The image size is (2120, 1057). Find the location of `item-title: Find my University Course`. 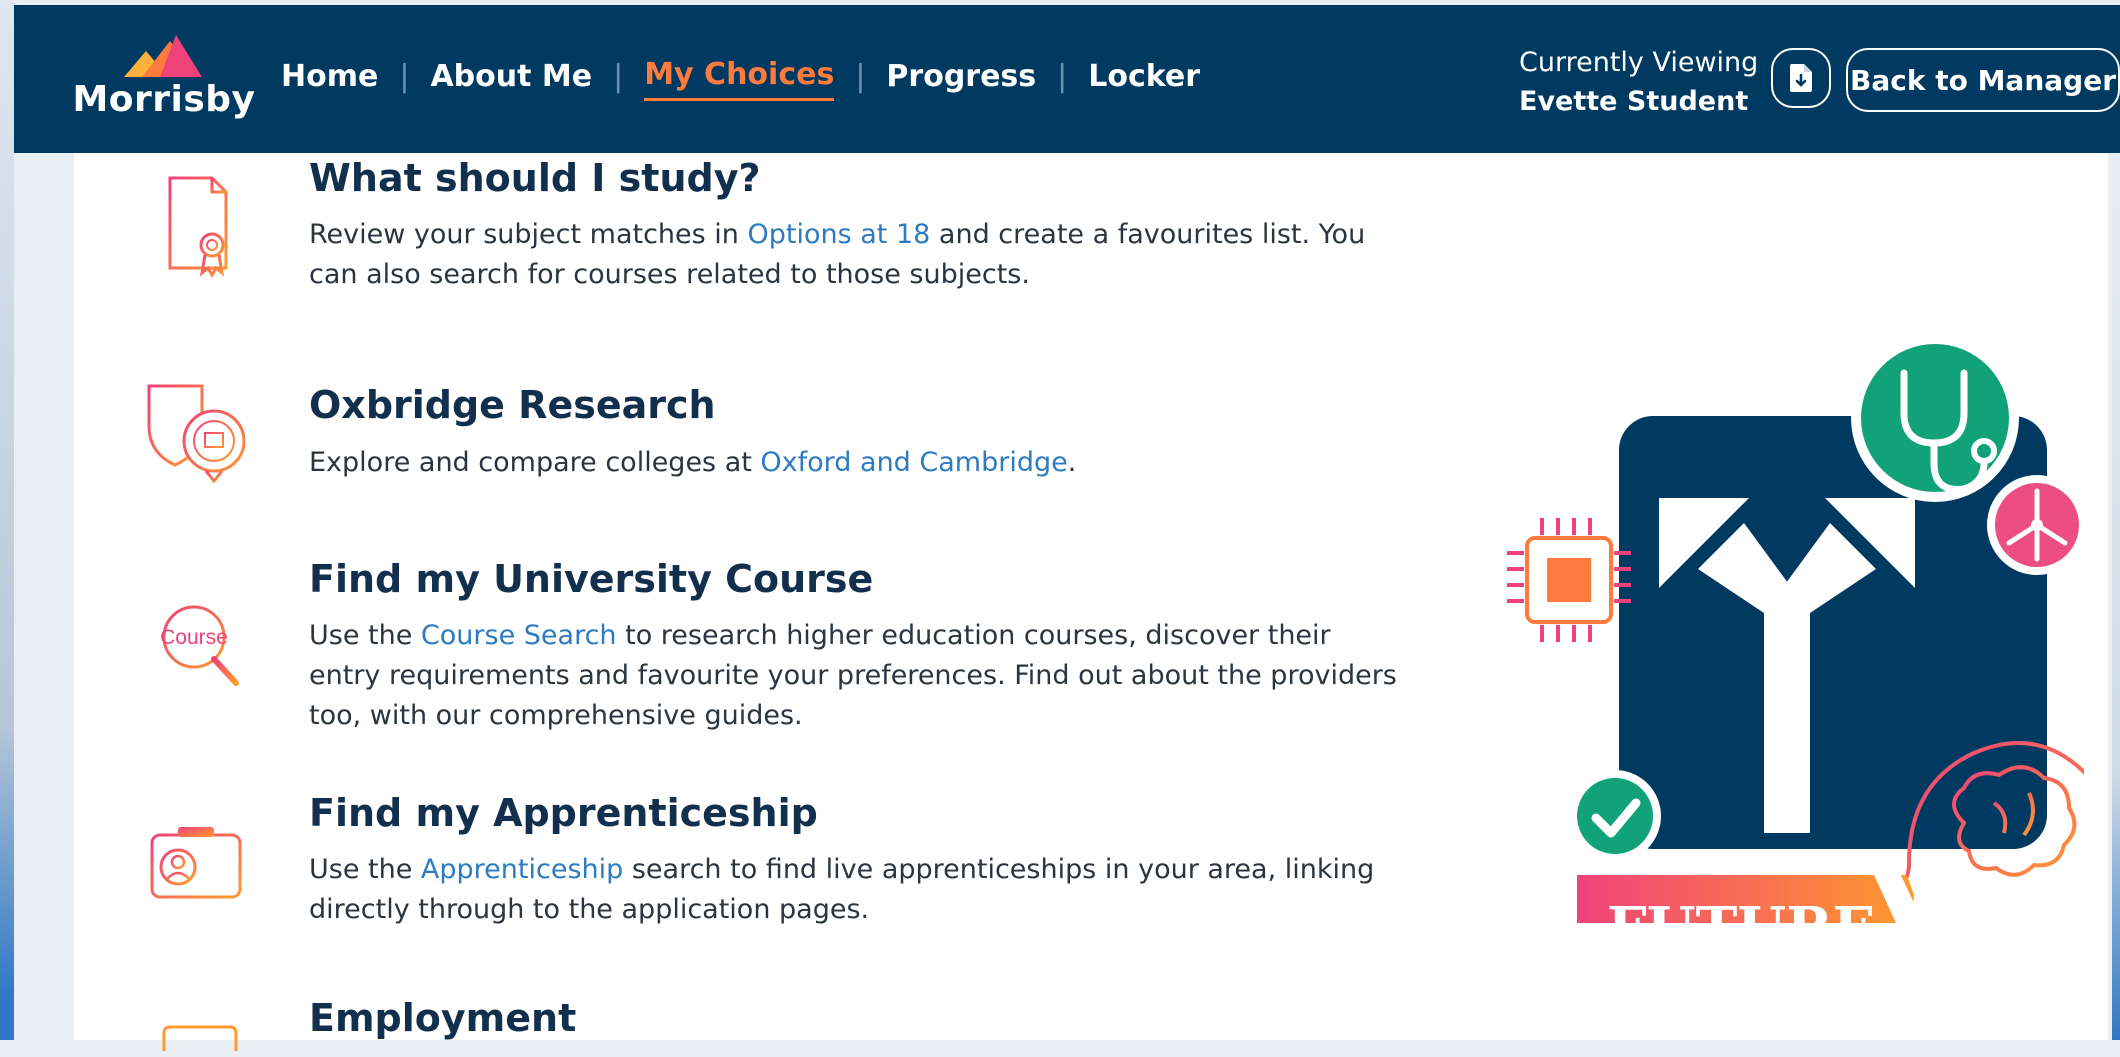

item-title: Find my University Course is located at coordinates (591, 579).